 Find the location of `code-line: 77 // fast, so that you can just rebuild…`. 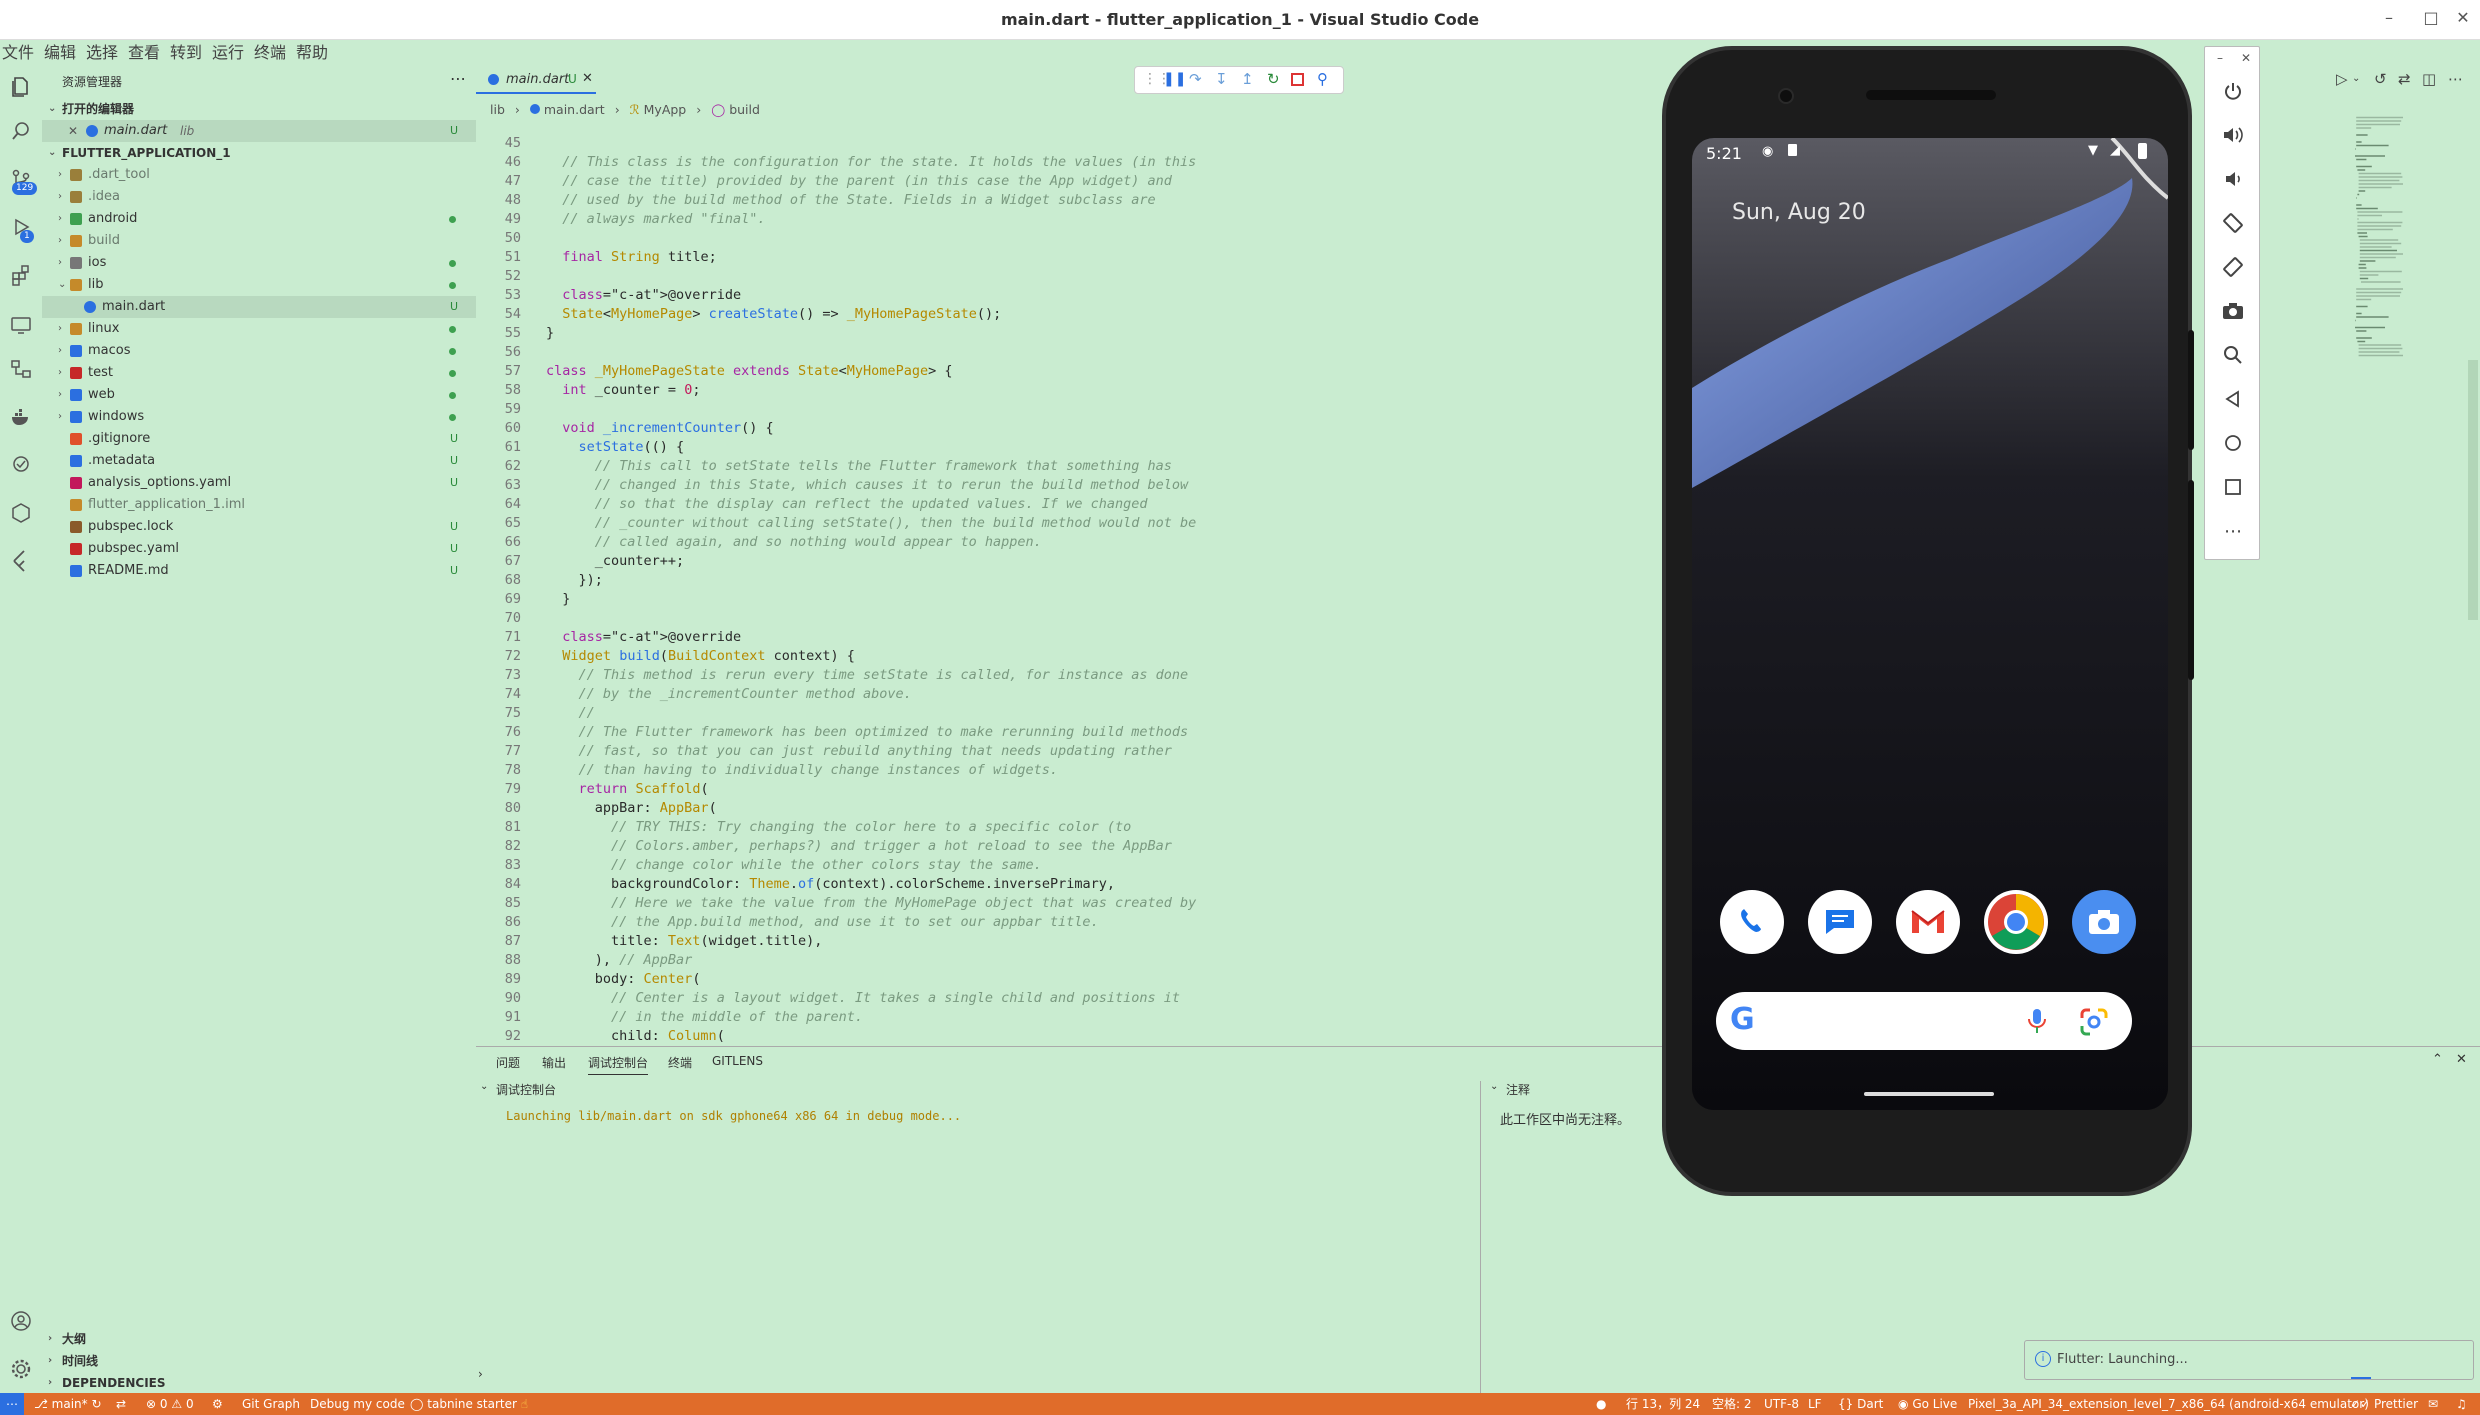

code-line: 77 // fast, so that you can just rebuild… is located at coordinates (978, 751).